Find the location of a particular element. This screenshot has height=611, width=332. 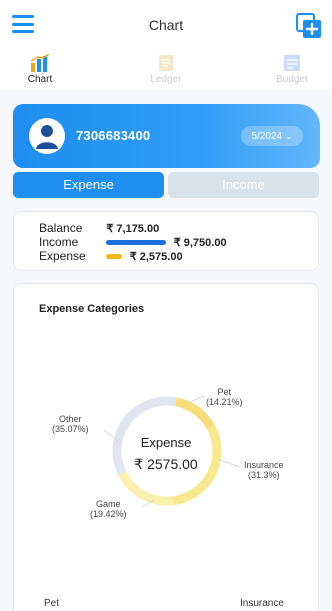

donut-center-label: Expense is located at coordinates (166, 442).